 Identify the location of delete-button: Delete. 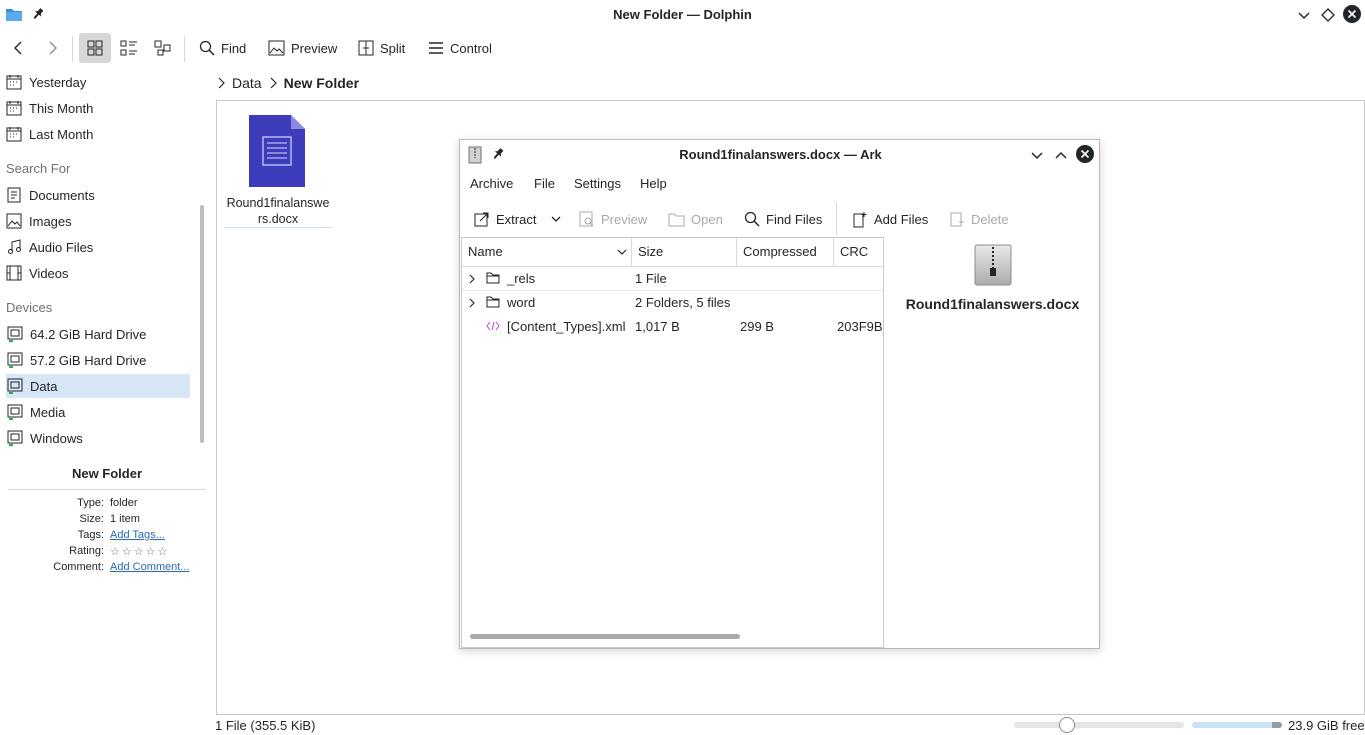
(979, 219).